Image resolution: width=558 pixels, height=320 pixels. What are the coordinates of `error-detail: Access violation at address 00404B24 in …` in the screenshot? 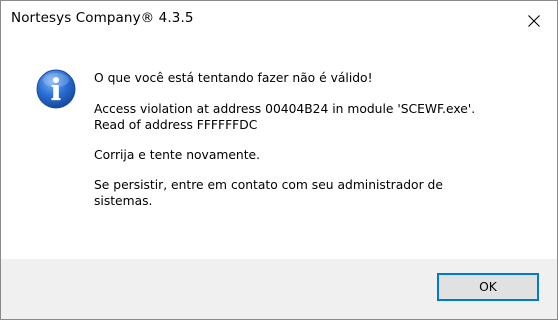 It's located at (285, 117).